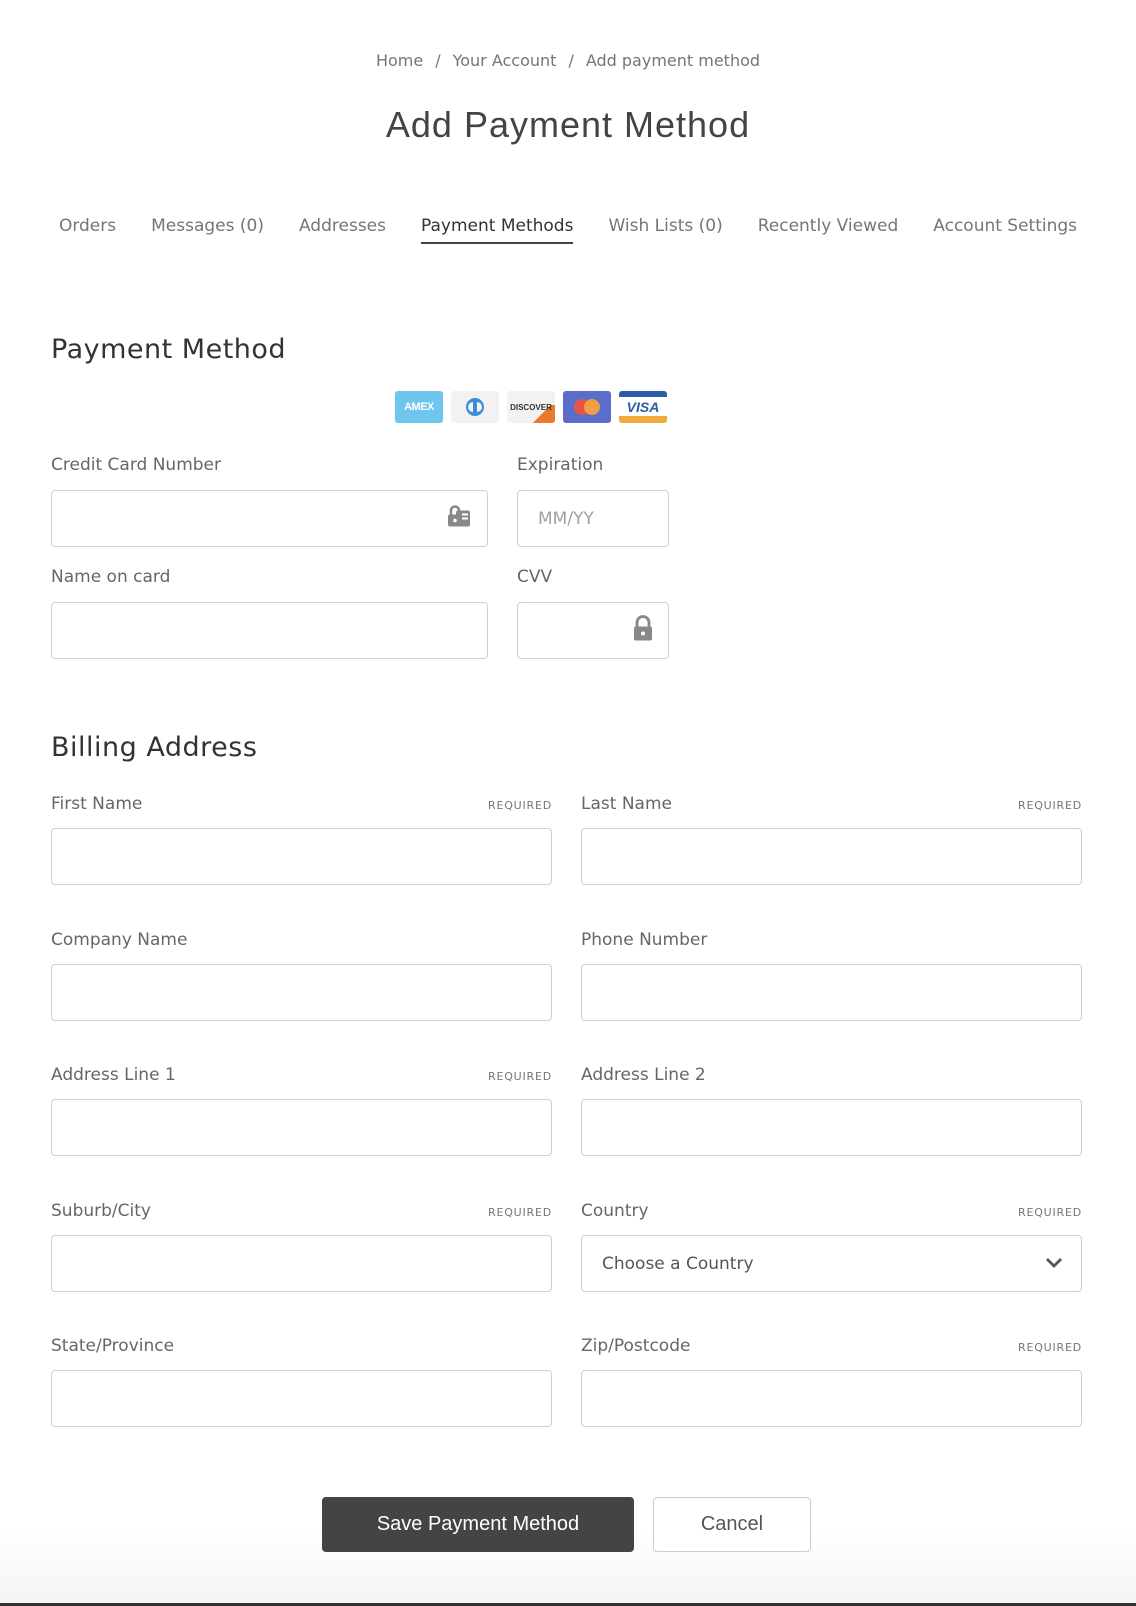  What do you see at coordinates (399, 60) in the screenshot?
I see `breadcrumb-home: Home` at bounding box center [399, 60].